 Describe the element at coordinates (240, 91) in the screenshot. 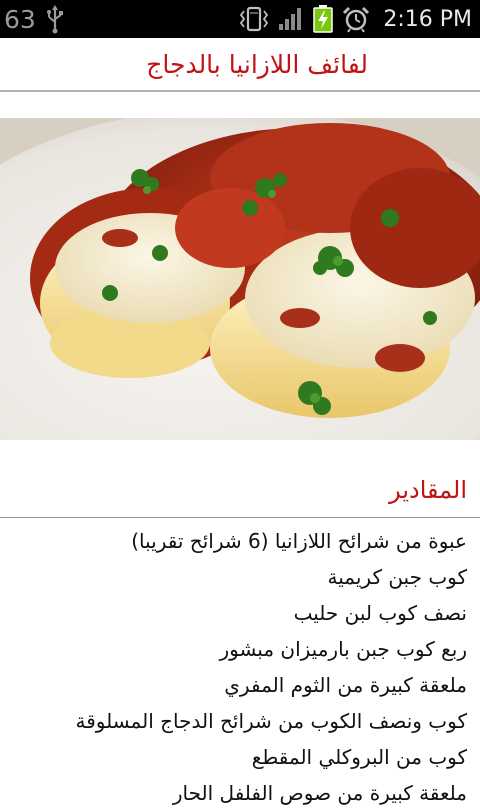

I see `title-divider` at that location.